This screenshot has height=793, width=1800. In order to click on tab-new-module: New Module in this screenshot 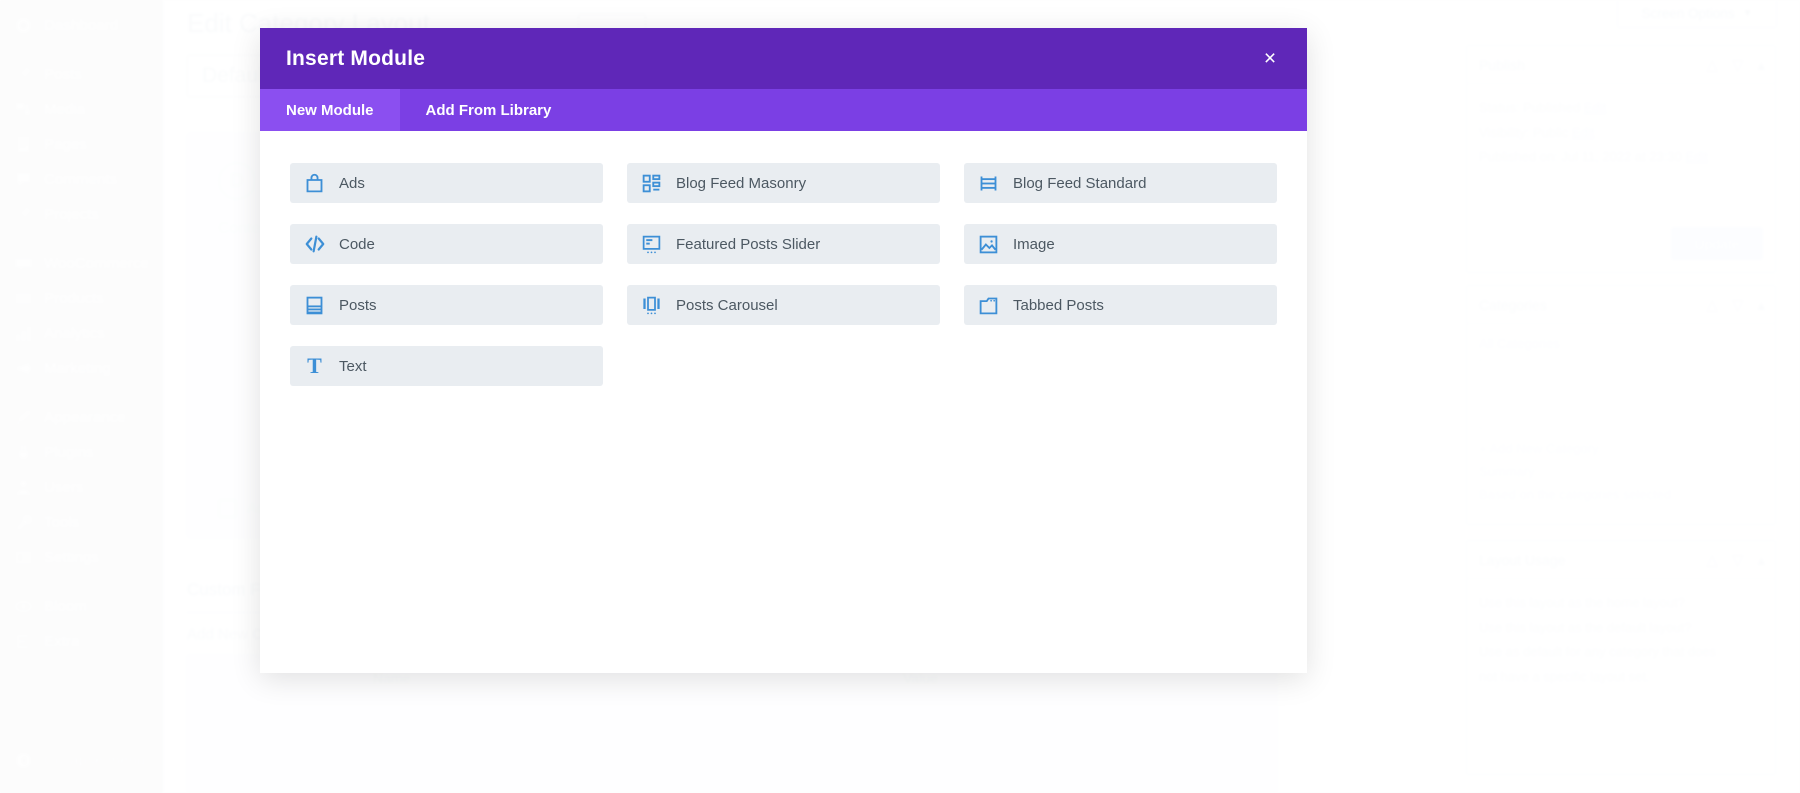, I will do `click(330, 110)`.